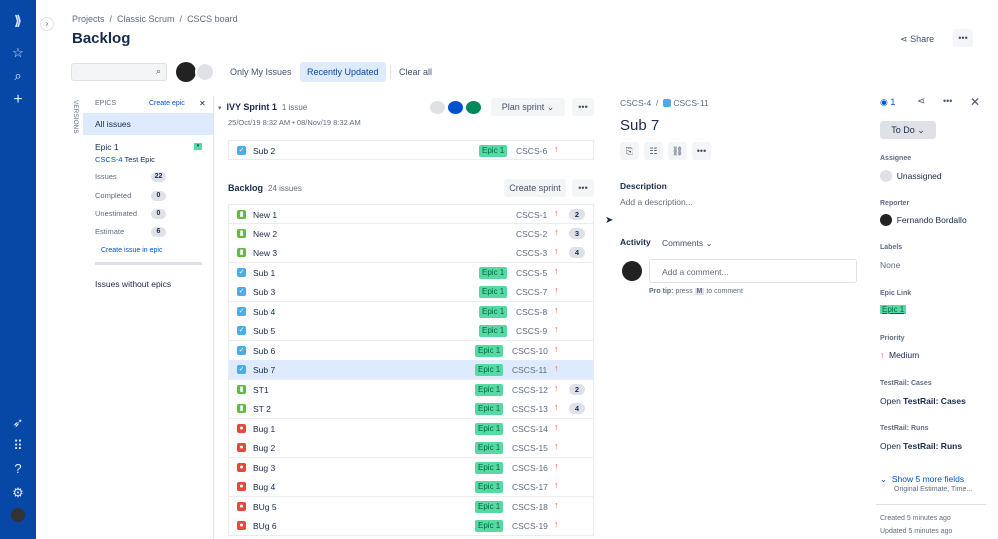 This screenshot has width=998, height=539. Describe the element at coordinates (963, 38) in the screenshot. I see `more-actions-button: •••` at that location.